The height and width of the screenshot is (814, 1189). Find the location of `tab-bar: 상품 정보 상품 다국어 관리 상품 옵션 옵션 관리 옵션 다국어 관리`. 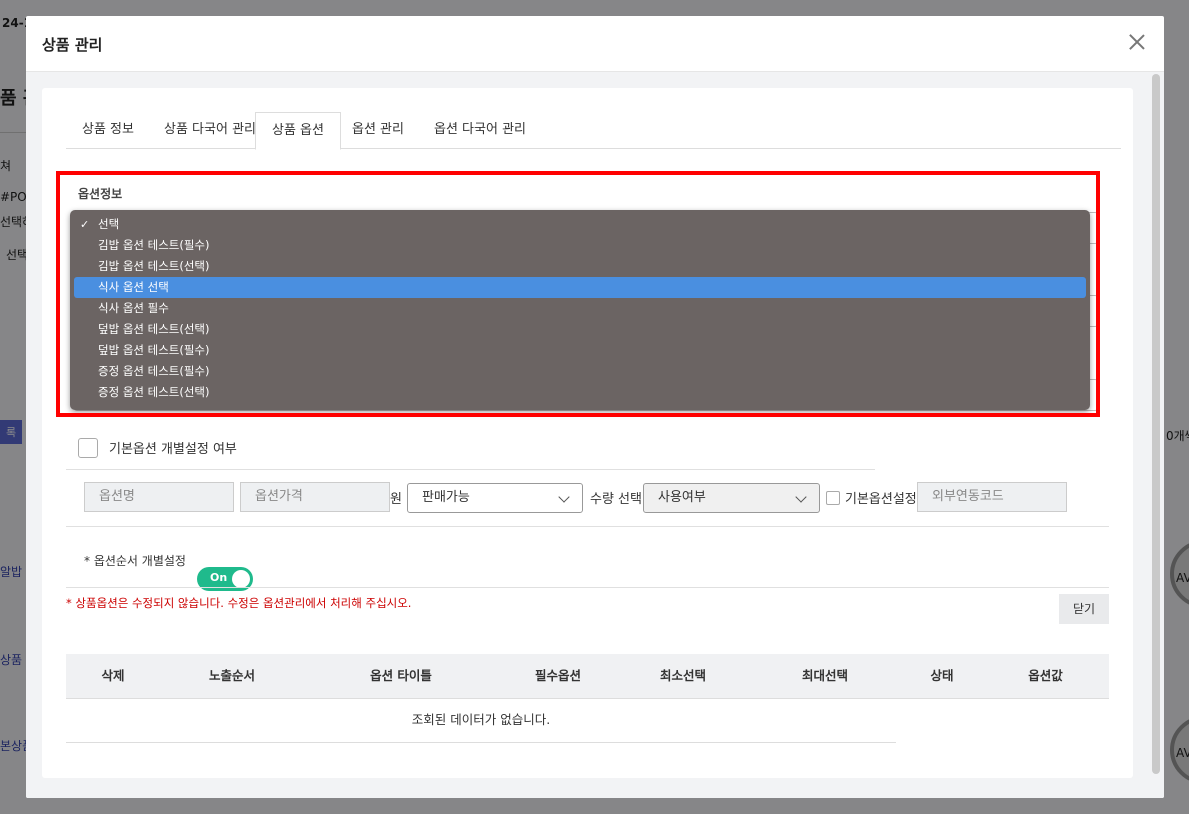

tab-bar: 상품 정보 상품 다국어 관리 상품 옵션 옵션 관리 옵션 다국어 관리 is located at coordinates (593, 131).